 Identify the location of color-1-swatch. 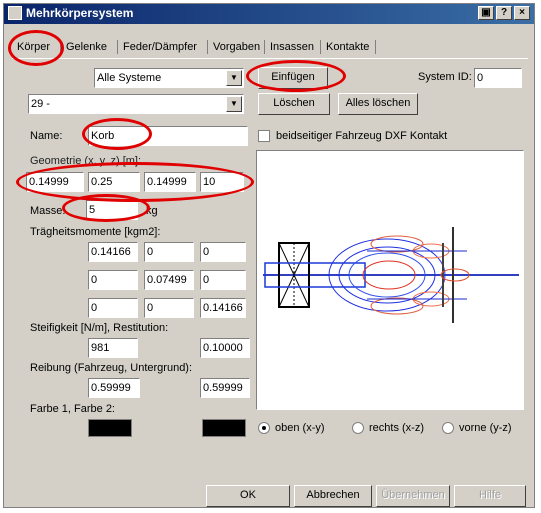
(110, 428).